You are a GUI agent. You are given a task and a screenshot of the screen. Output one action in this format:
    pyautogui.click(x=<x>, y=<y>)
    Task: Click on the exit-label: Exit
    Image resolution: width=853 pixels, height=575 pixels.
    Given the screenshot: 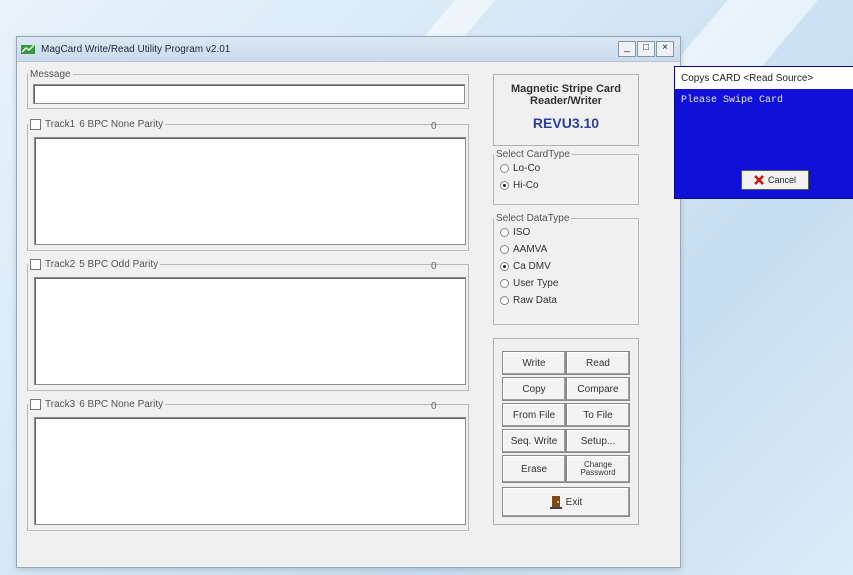 What is the action you would take?
    pyautogui.click(x=574, y=502)
    